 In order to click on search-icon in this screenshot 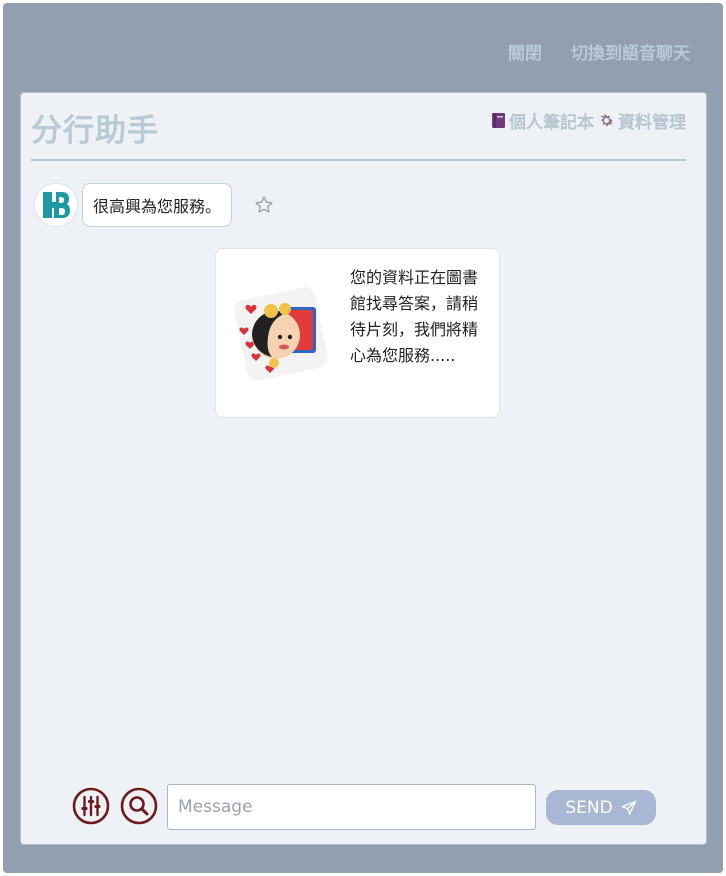, I will do `click(139, 806)`.